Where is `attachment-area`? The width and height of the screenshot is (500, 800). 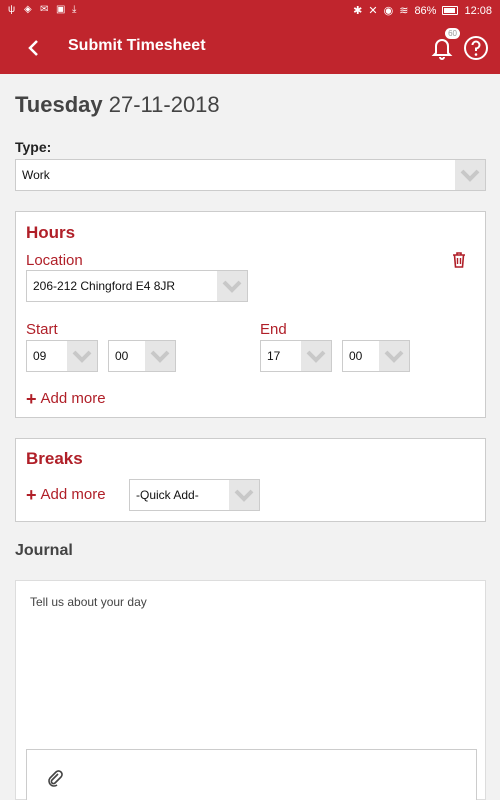 attachment-area is located at coordinates (251, 774).